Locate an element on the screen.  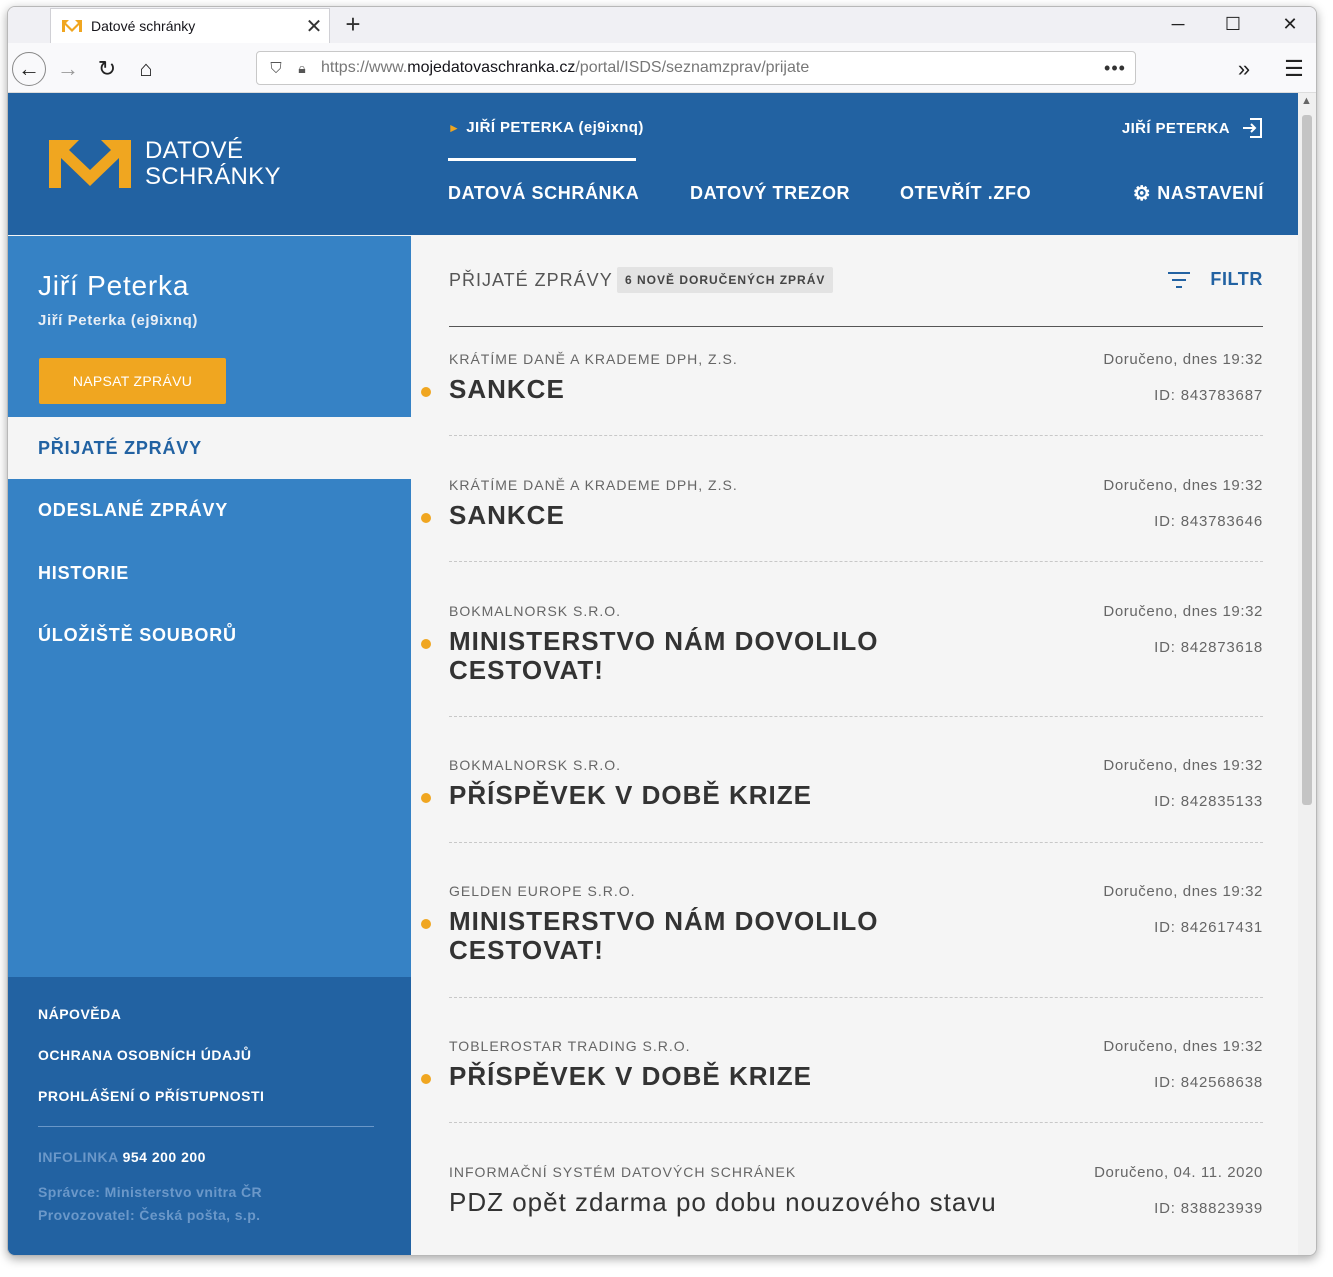
spravce-text: Správce: Ministerstvo vnitra ČR is located at coordinates (150, 1192).